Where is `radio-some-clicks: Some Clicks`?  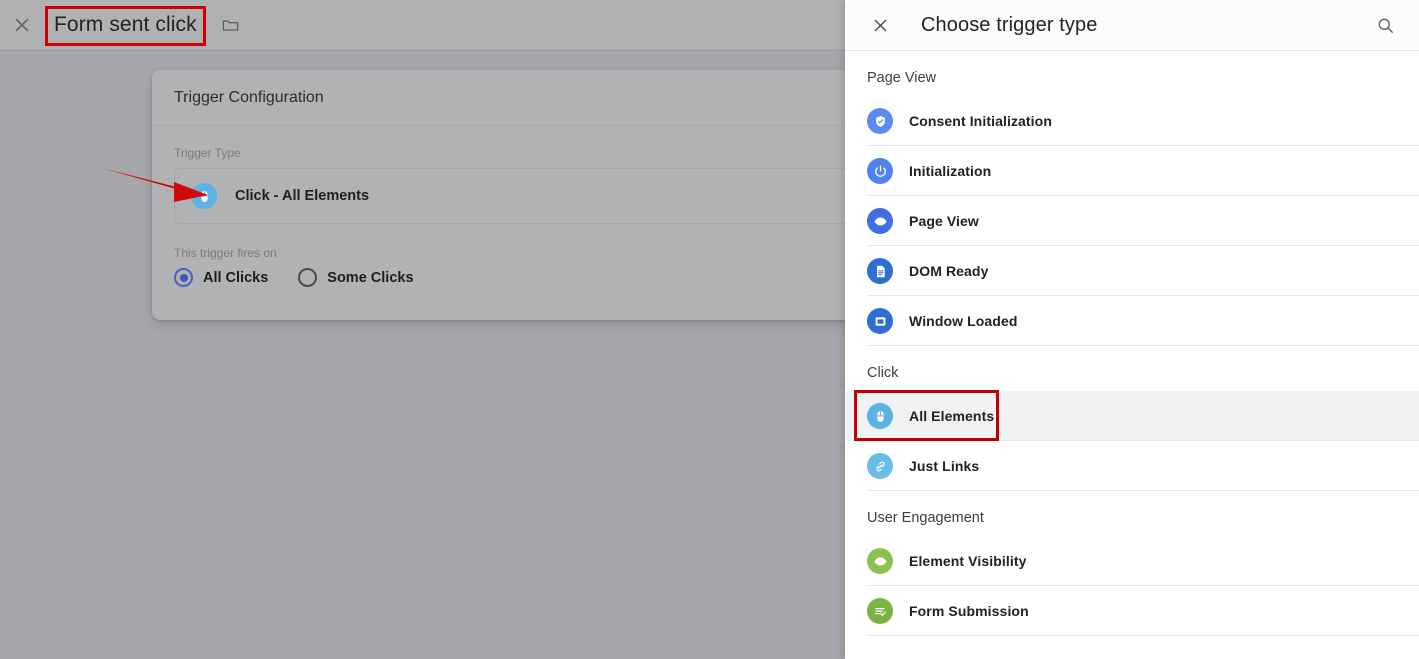 radio-some-clicks: Some Clicks is located at coordinates (356, 277).